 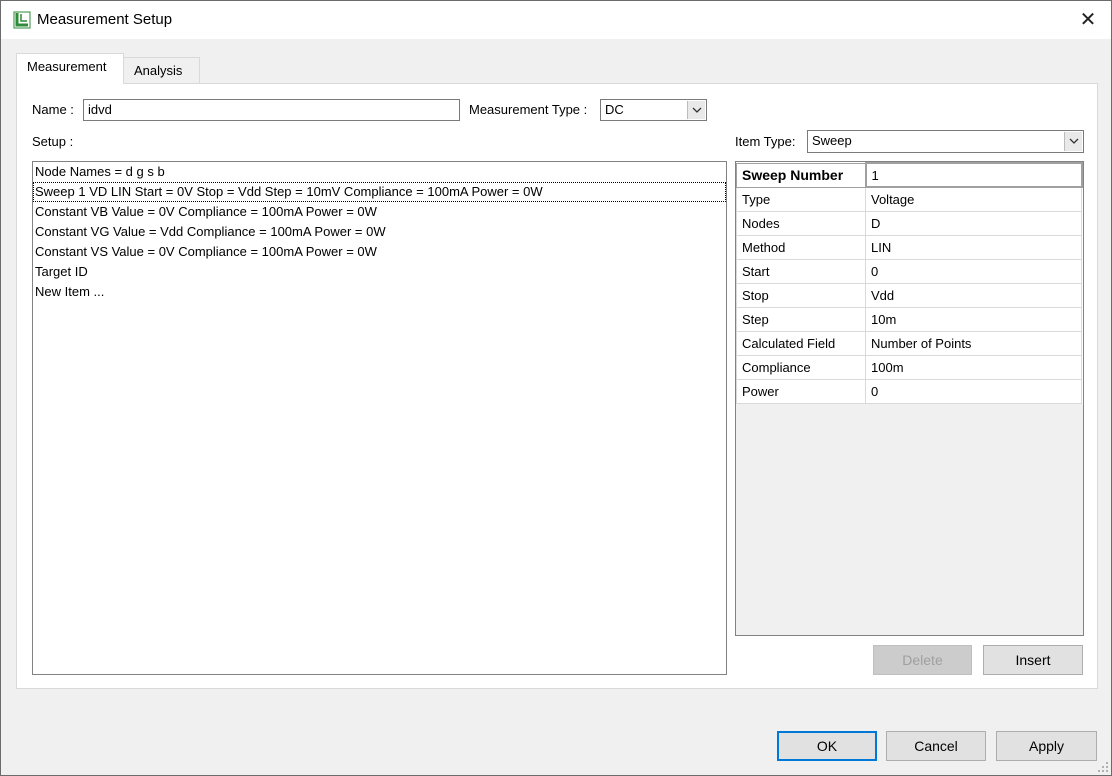 I want to click on item-type-label: Item Type:, so click(x=765, y=141).